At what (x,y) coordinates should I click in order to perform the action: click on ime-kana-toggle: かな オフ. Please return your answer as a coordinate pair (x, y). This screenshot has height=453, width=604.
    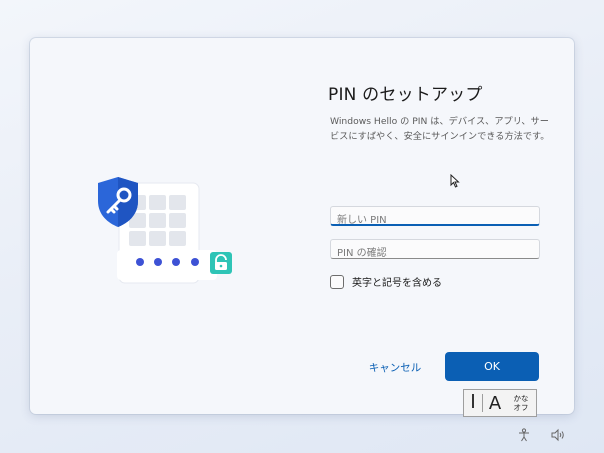
    Looking at the image, I should click on (521, 403).